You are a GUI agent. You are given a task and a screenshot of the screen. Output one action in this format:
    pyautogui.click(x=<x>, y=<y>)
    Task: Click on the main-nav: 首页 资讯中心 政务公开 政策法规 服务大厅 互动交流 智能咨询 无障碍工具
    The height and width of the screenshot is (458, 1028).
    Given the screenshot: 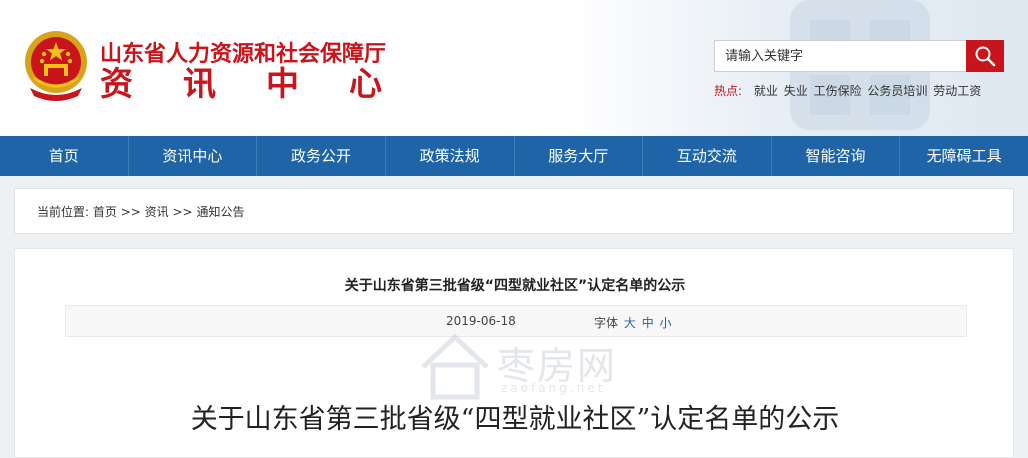 What is the action you would take?
    pyautogui.click(x=514, y=156)
    